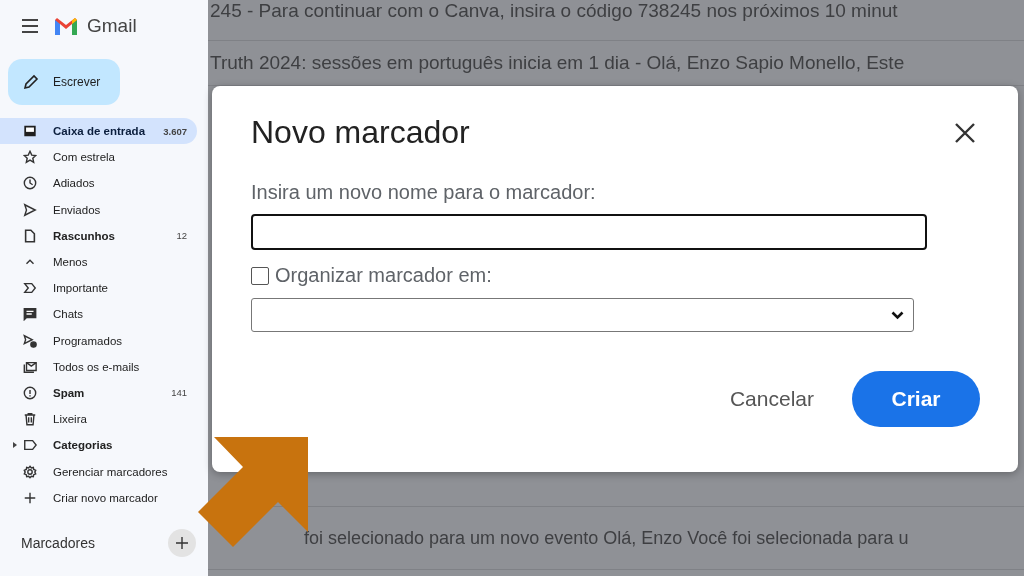 This screenshot has width=1024, height=576. I want to click on label-icon, so click(30, 445).